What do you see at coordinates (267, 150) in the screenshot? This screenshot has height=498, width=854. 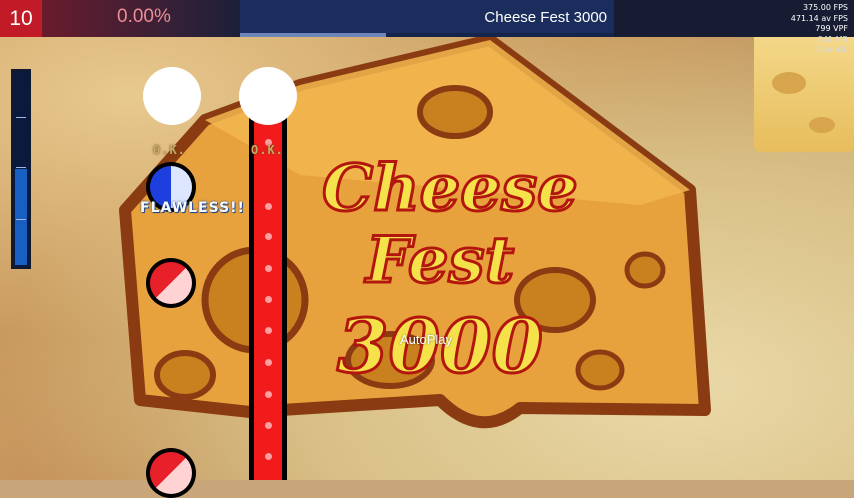 I see `lane-2-judgement: O.K.` at bounding box center [267, 150].